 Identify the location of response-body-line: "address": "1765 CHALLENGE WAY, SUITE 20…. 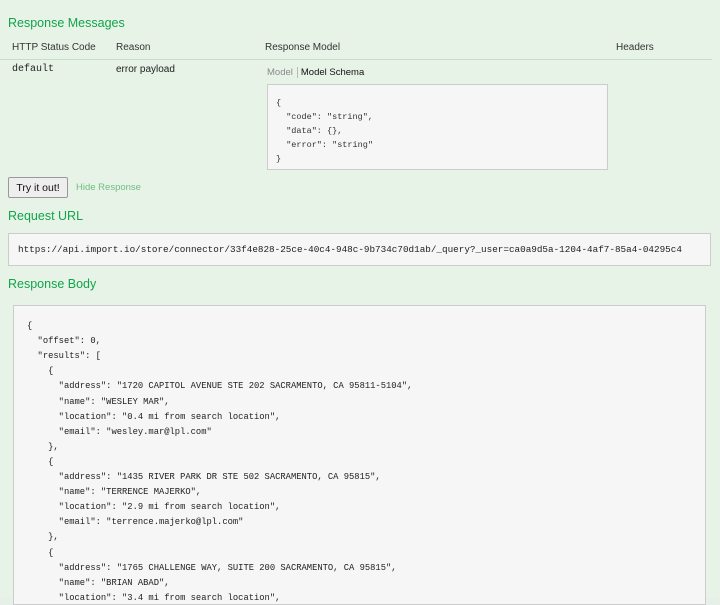
(212, 567).